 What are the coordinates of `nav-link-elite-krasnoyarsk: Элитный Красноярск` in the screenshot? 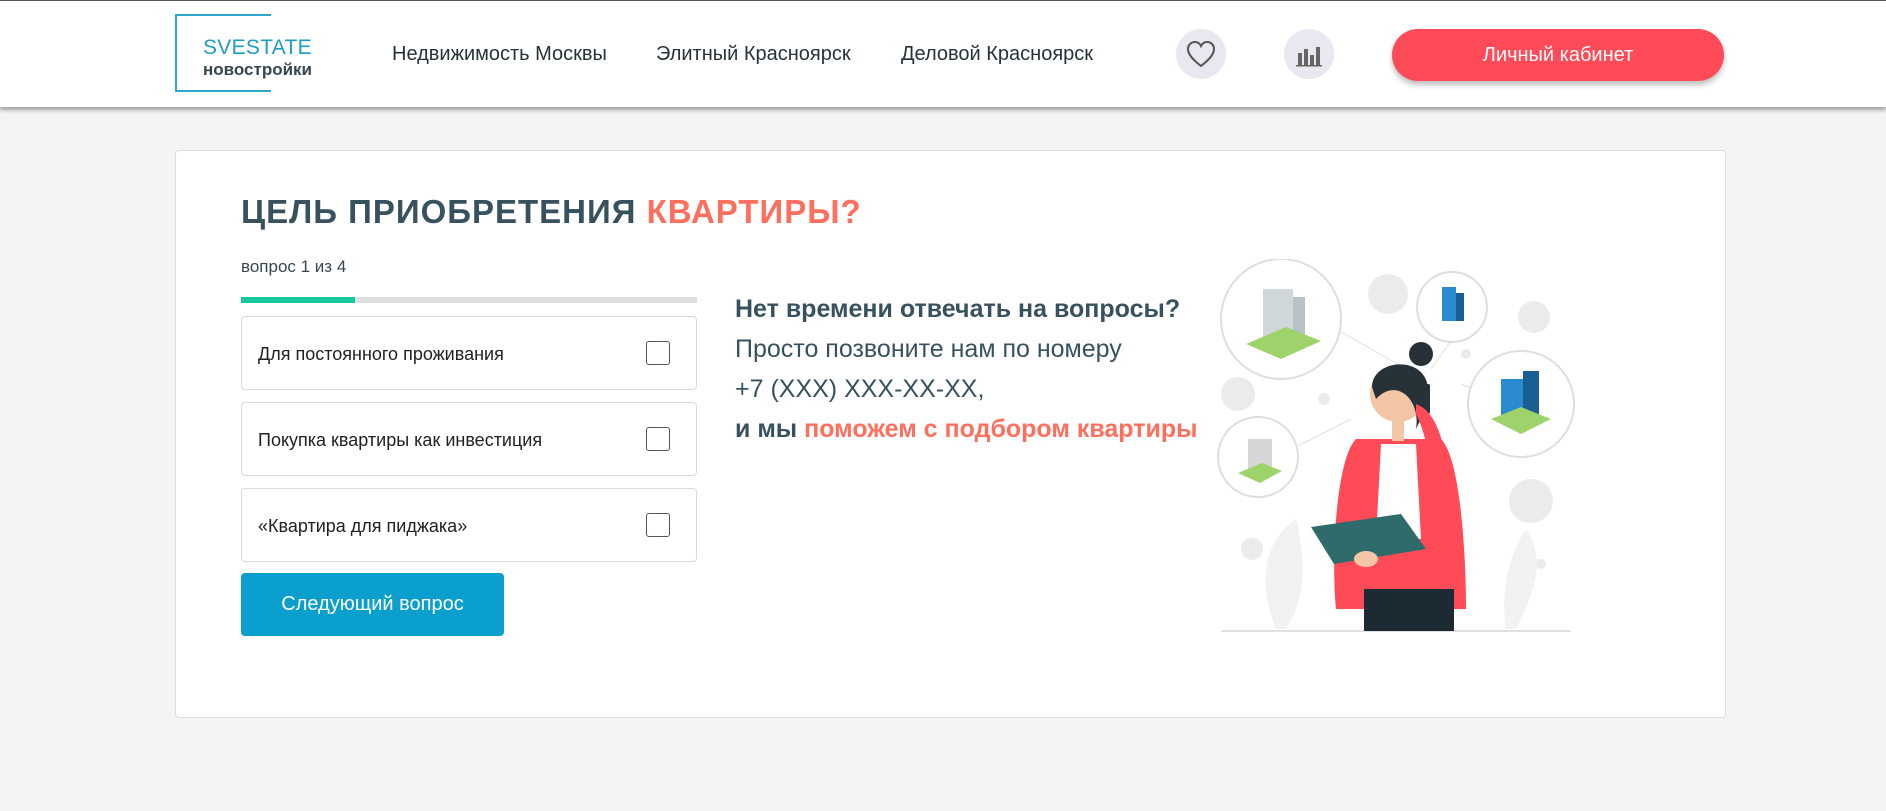 It's located at (753, 54).